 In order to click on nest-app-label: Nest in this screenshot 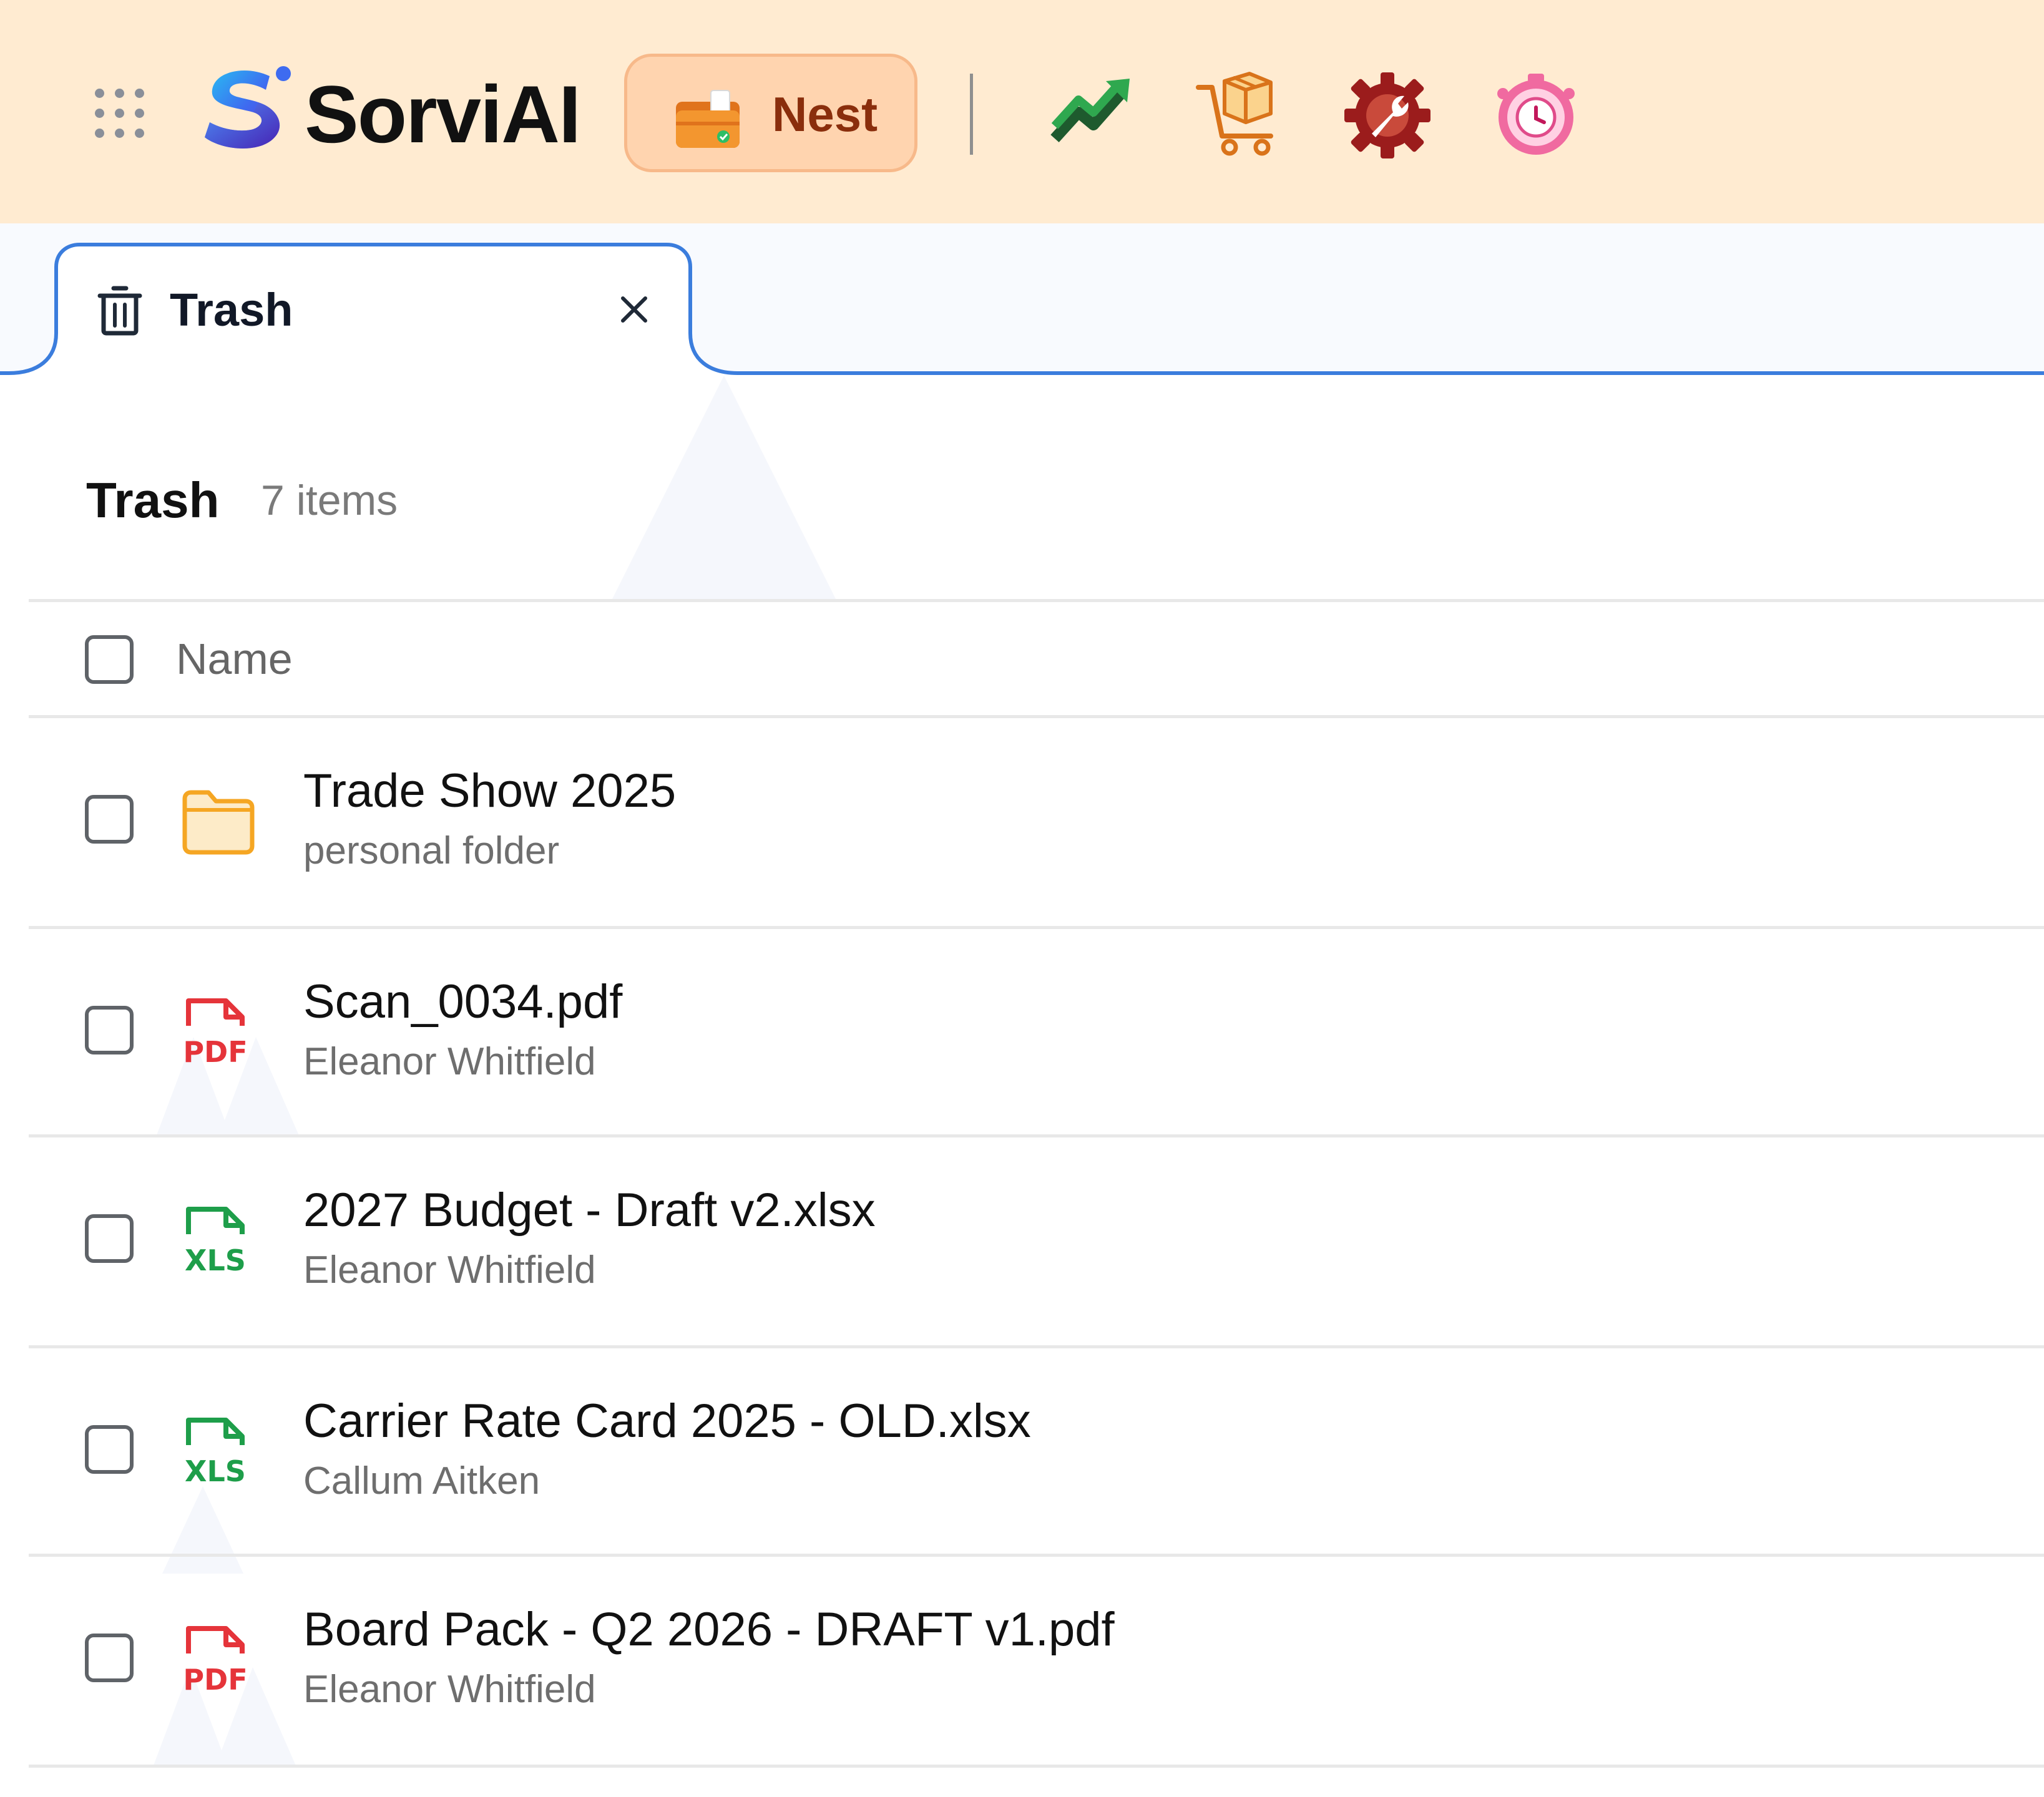, I will do `click(825, 114)`.